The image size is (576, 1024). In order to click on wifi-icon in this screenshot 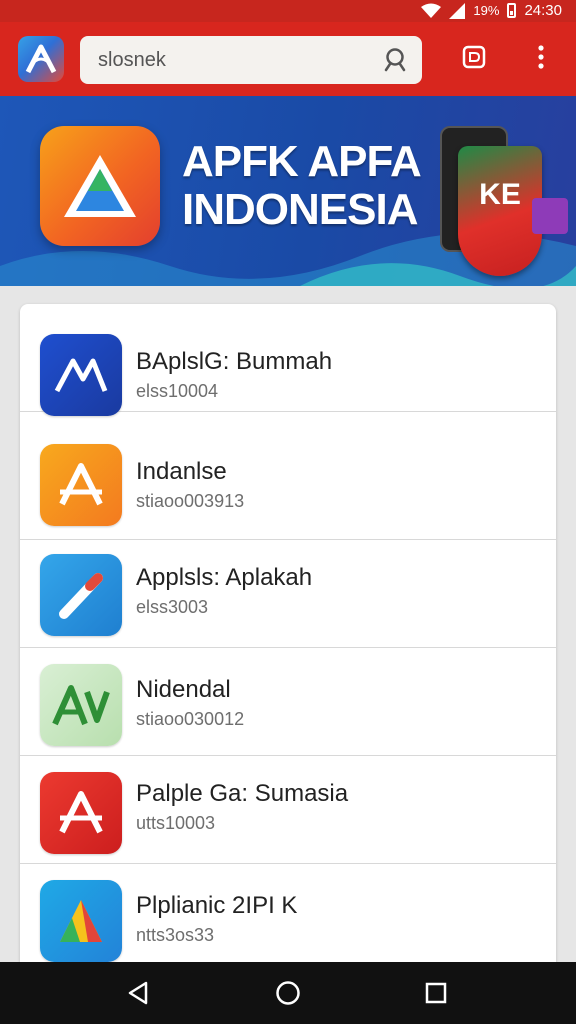, I will do `click(431, 10)`.